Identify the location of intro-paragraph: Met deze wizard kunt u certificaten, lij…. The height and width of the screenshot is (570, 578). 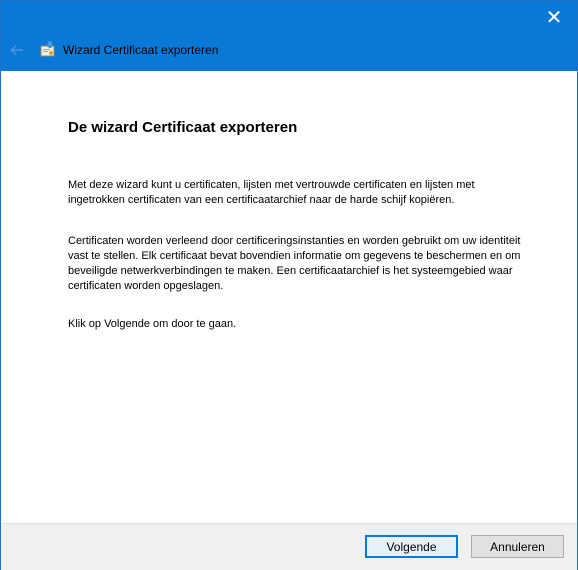
(271, 192).